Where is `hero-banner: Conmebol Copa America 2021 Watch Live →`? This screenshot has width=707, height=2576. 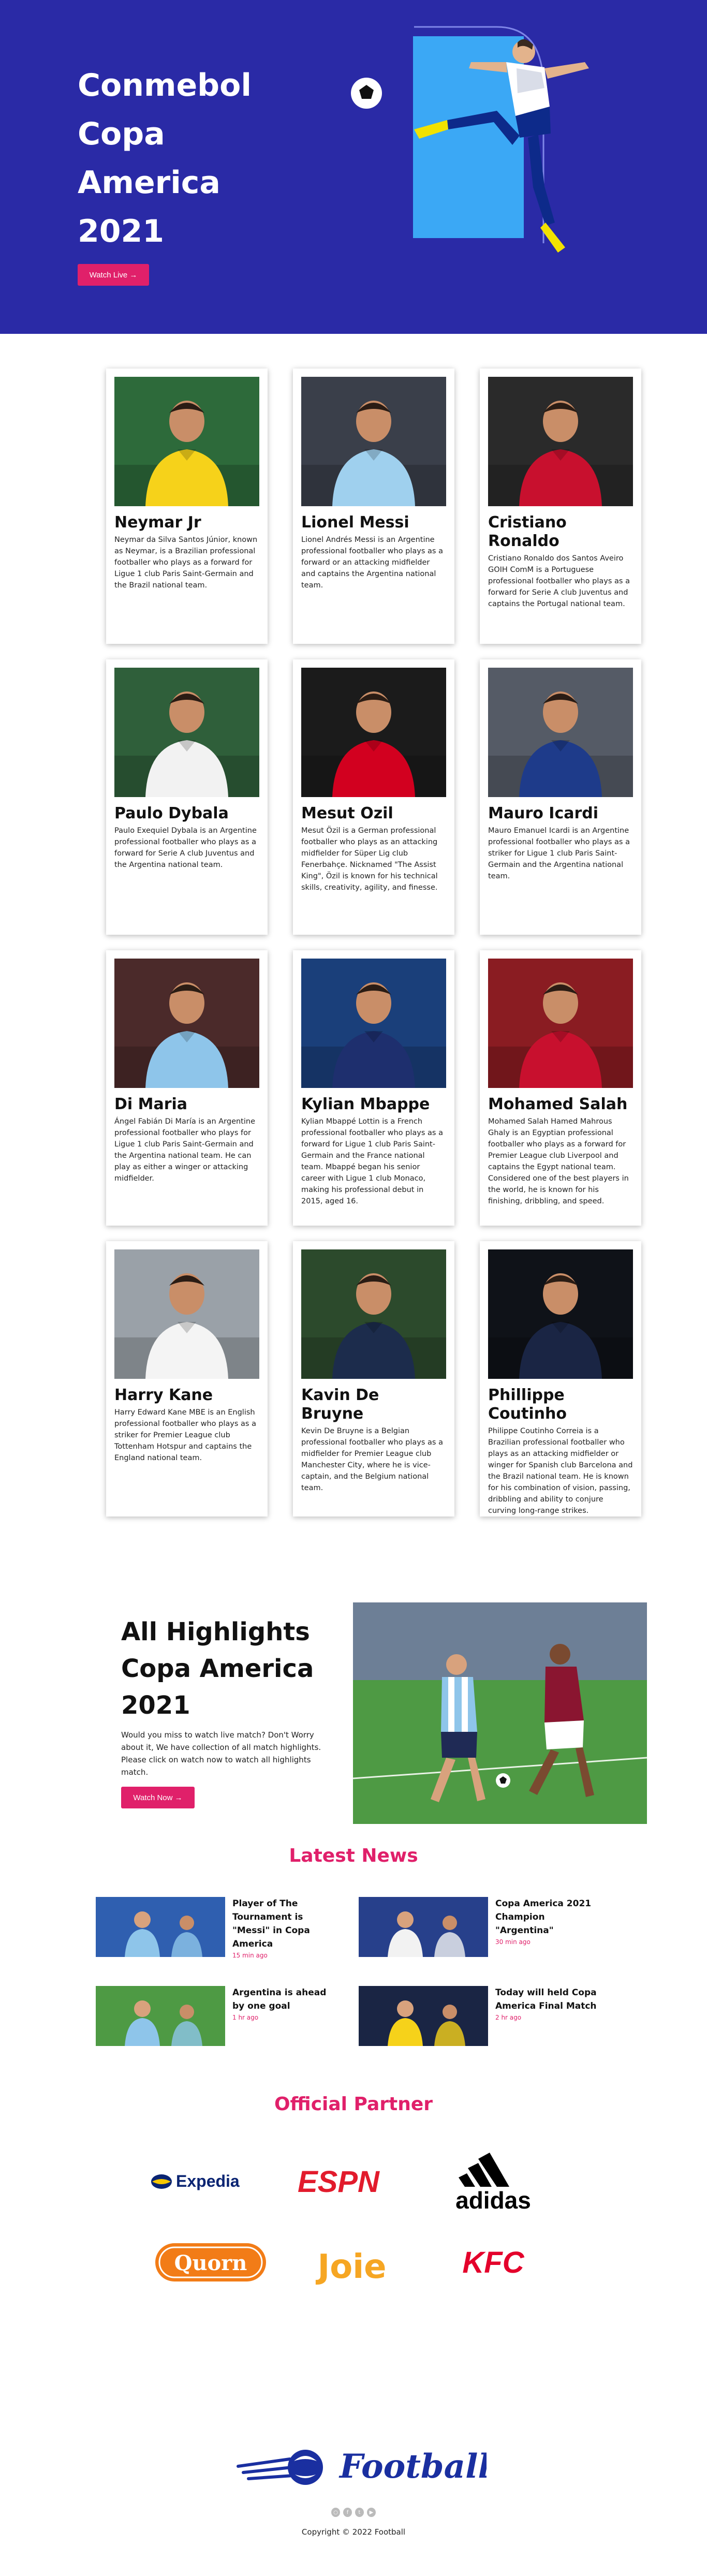
hero-banner: Conmebol Copa America 2021 Watch Live → is located at coordinates (353, 167).